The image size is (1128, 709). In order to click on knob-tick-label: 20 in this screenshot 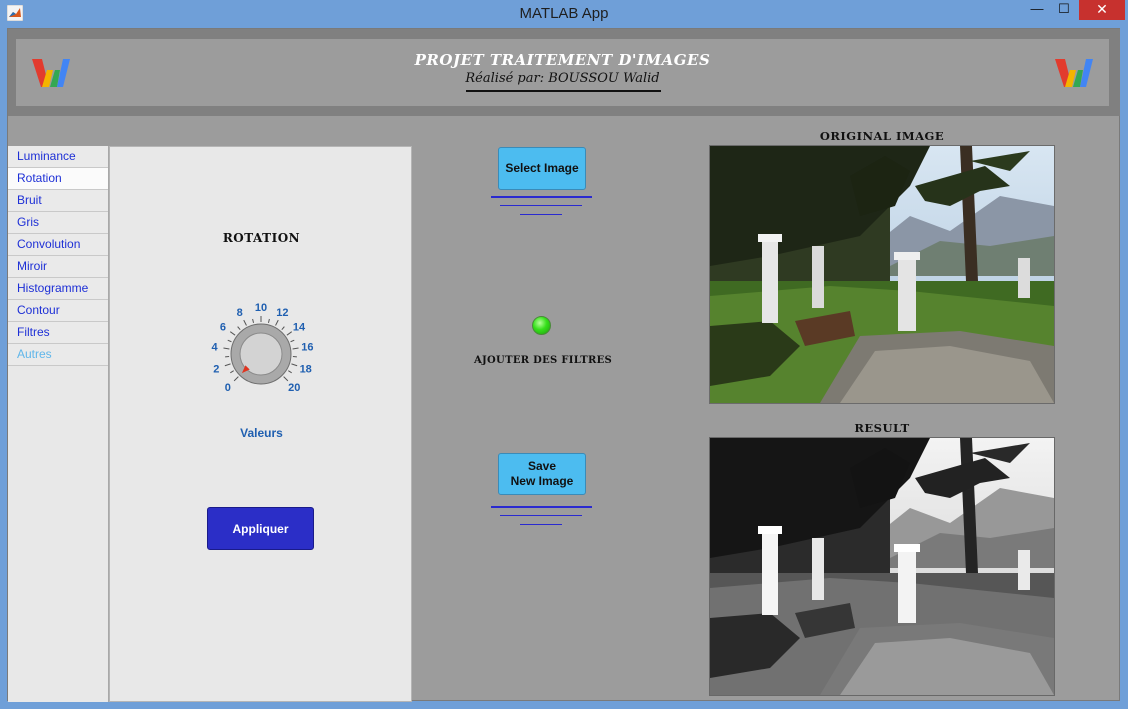, I will do `click(294, 388)`.